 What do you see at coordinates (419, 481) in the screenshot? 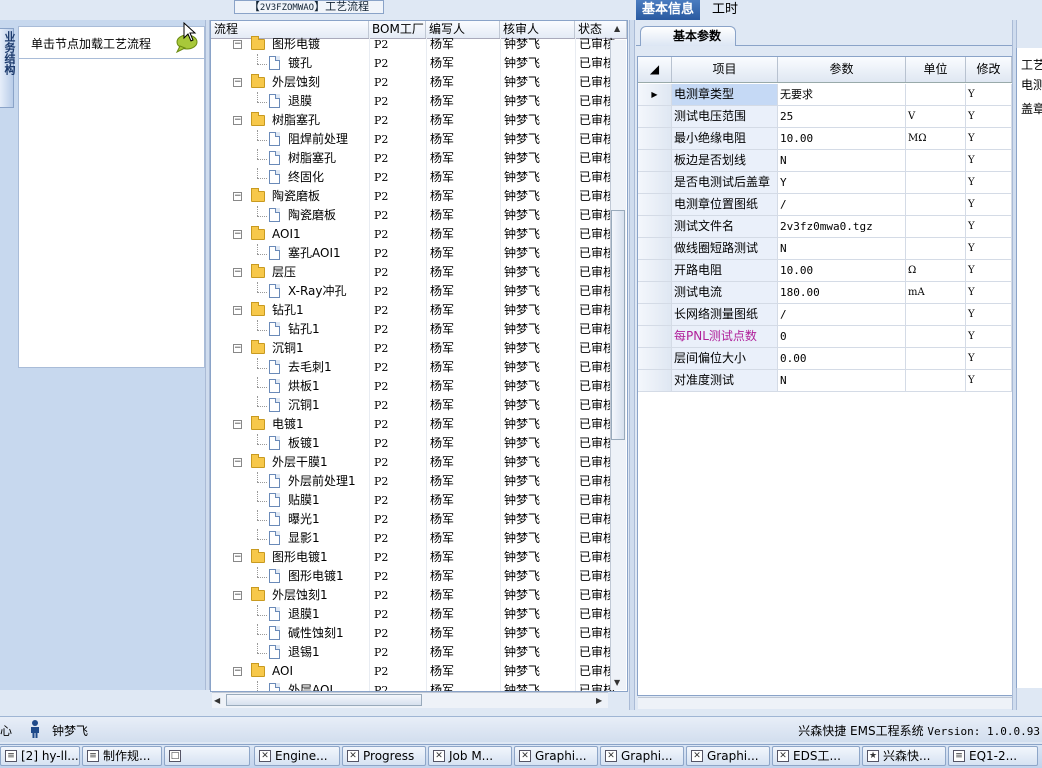
I see `tree-row: 外层前处理1 P2 杨军 钟梦飞 已审核` at bounding box center [419, 481].